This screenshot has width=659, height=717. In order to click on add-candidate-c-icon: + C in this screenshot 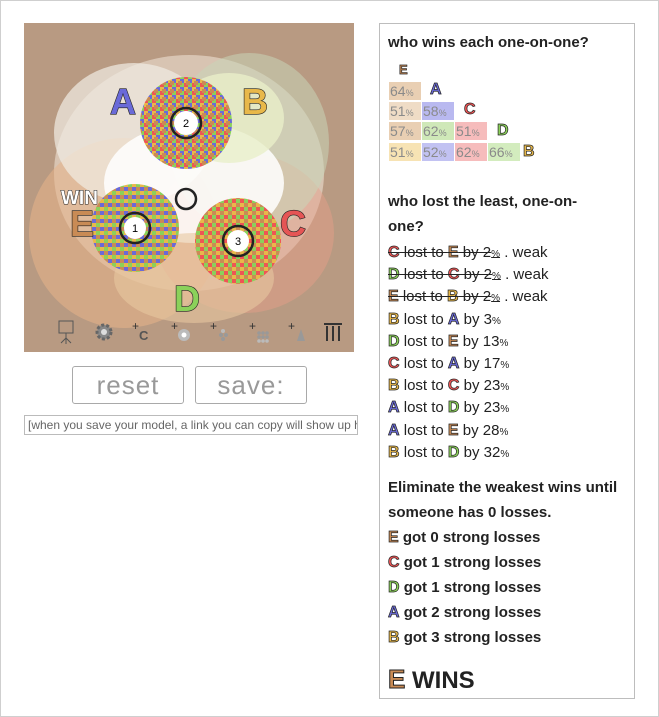, I will do `click(142, 332)`.